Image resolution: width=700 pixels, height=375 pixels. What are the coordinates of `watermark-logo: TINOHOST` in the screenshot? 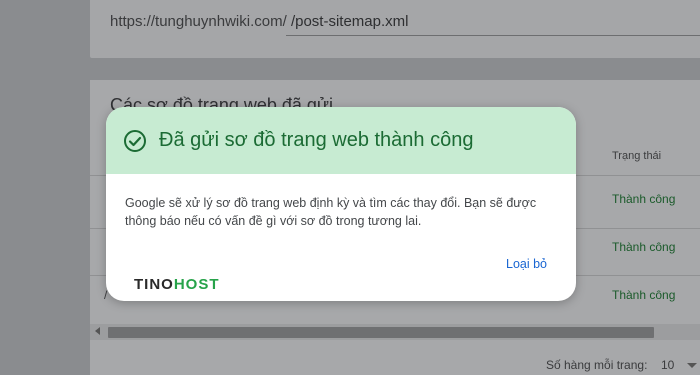 It's located at (177, 284).